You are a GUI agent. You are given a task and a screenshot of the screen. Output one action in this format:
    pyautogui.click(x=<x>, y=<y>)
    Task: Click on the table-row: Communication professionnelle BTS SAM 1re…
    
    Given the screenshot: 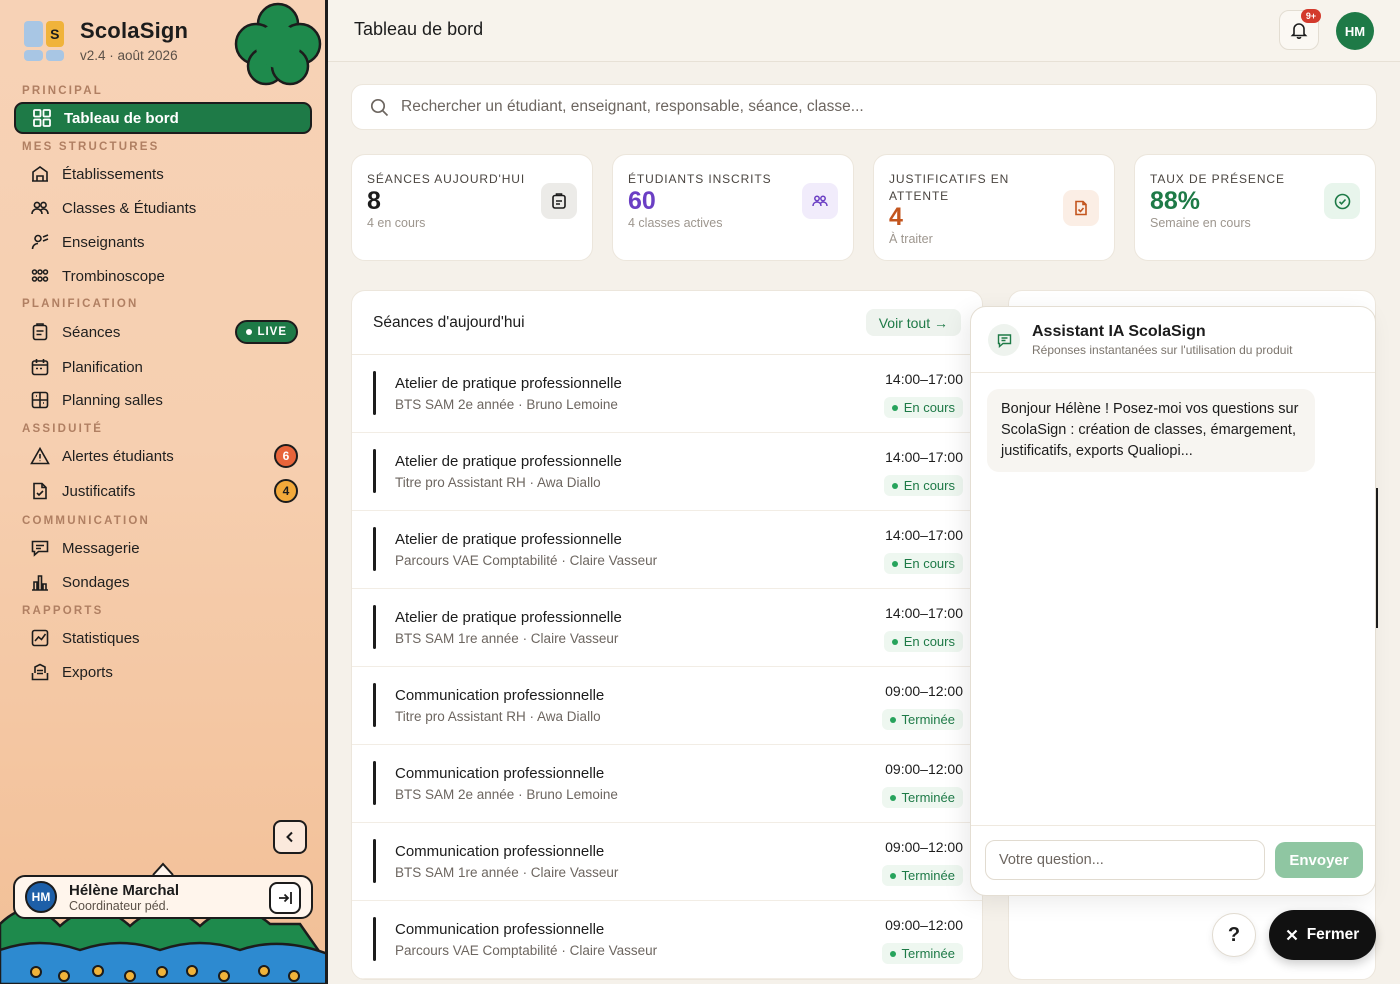 What is the action you would take?
    pyautogui.click(x=667, y=862)
    